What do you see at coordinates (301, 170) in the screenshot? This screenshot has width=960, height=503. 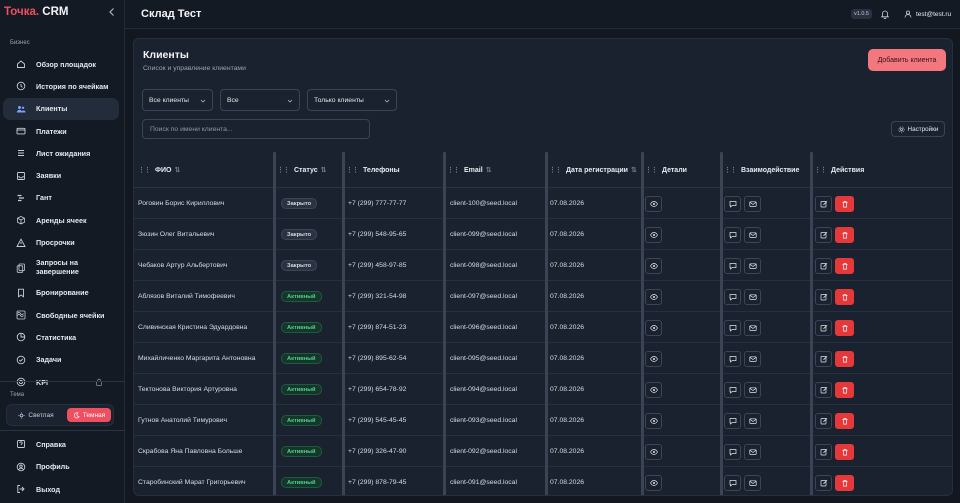 I see `column-header-1: ⋮⋮ Статус ⇅` at bounding box center [301, 170].